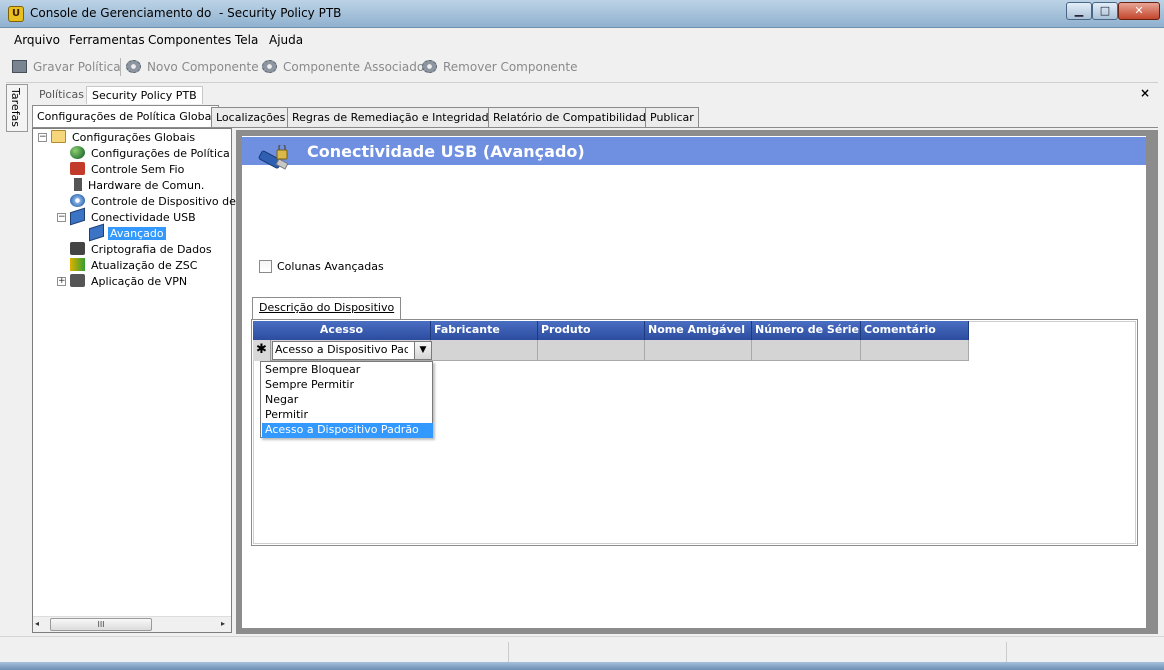 The image size is (1164, 670). I want to click on column-header-product: Produto, so click(591, 330).